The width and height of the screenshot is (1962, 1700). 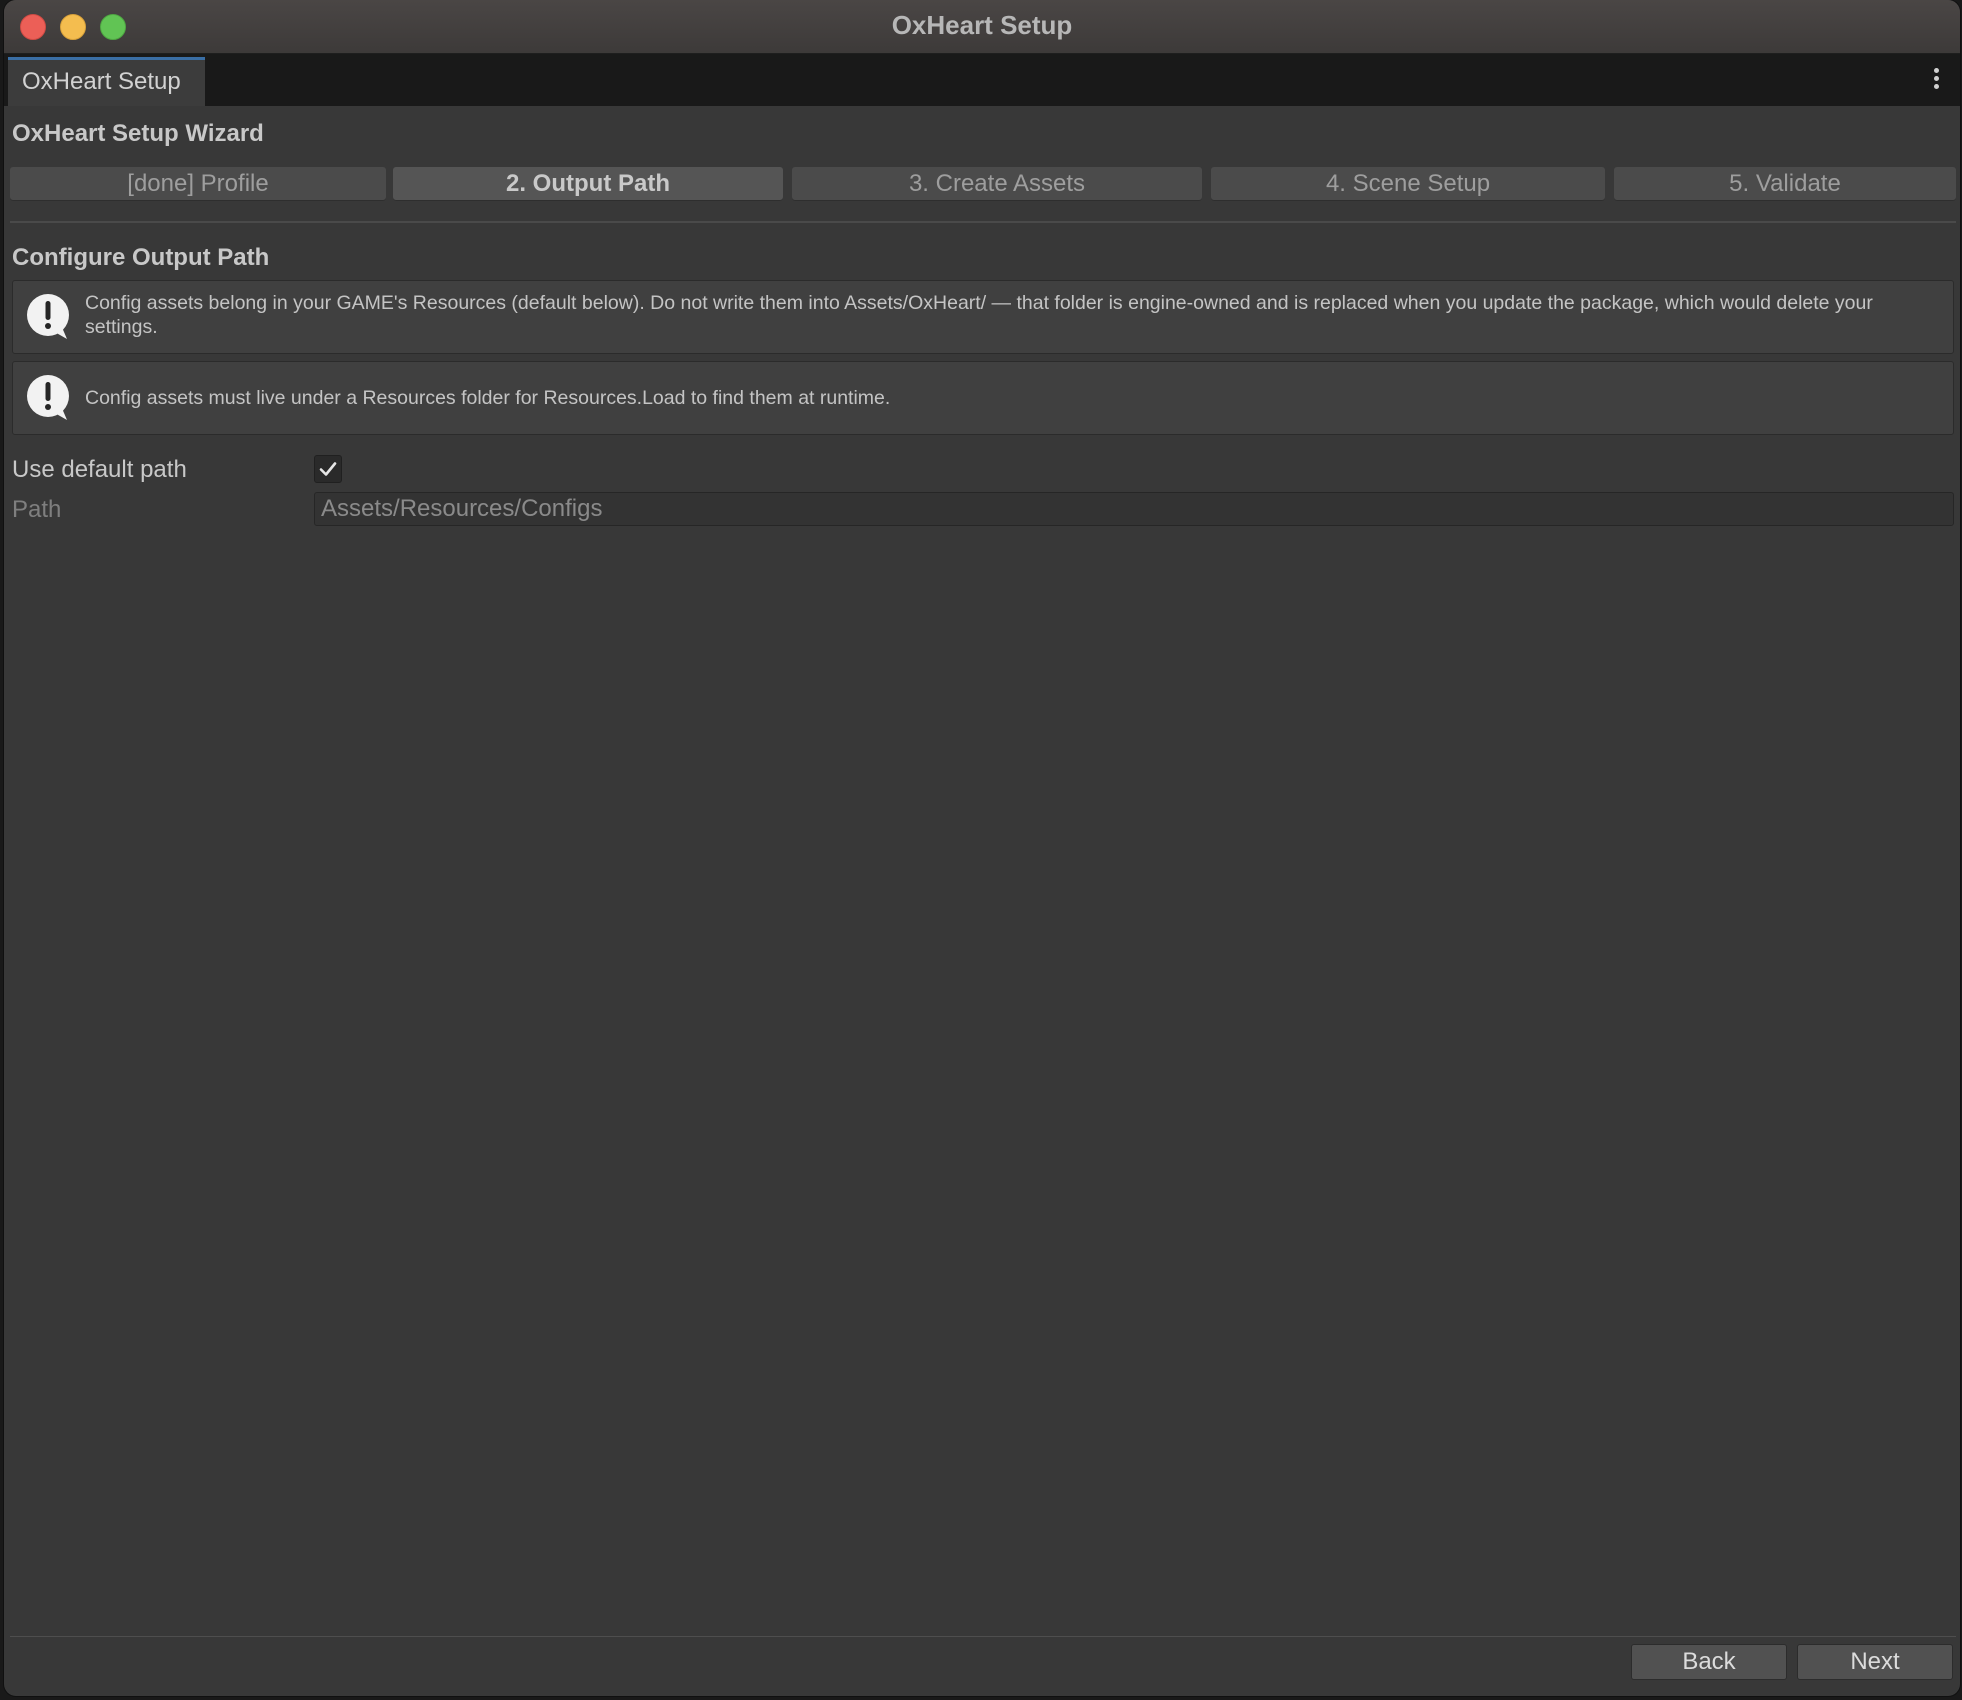 I want to click on title-bar: OxHeart Setup, so click(x=982, y=27).